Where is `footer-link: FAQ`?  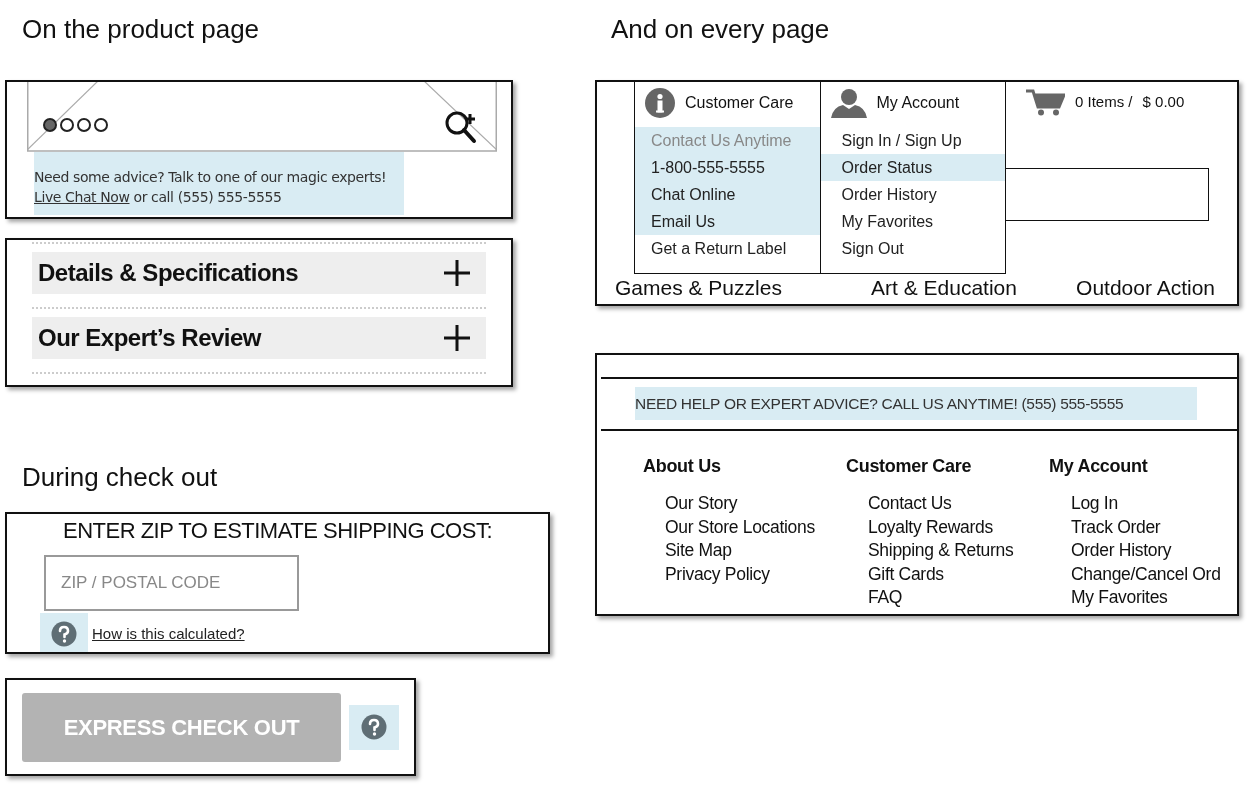 footer-link: FAQ is located at coordinates (947, 598).